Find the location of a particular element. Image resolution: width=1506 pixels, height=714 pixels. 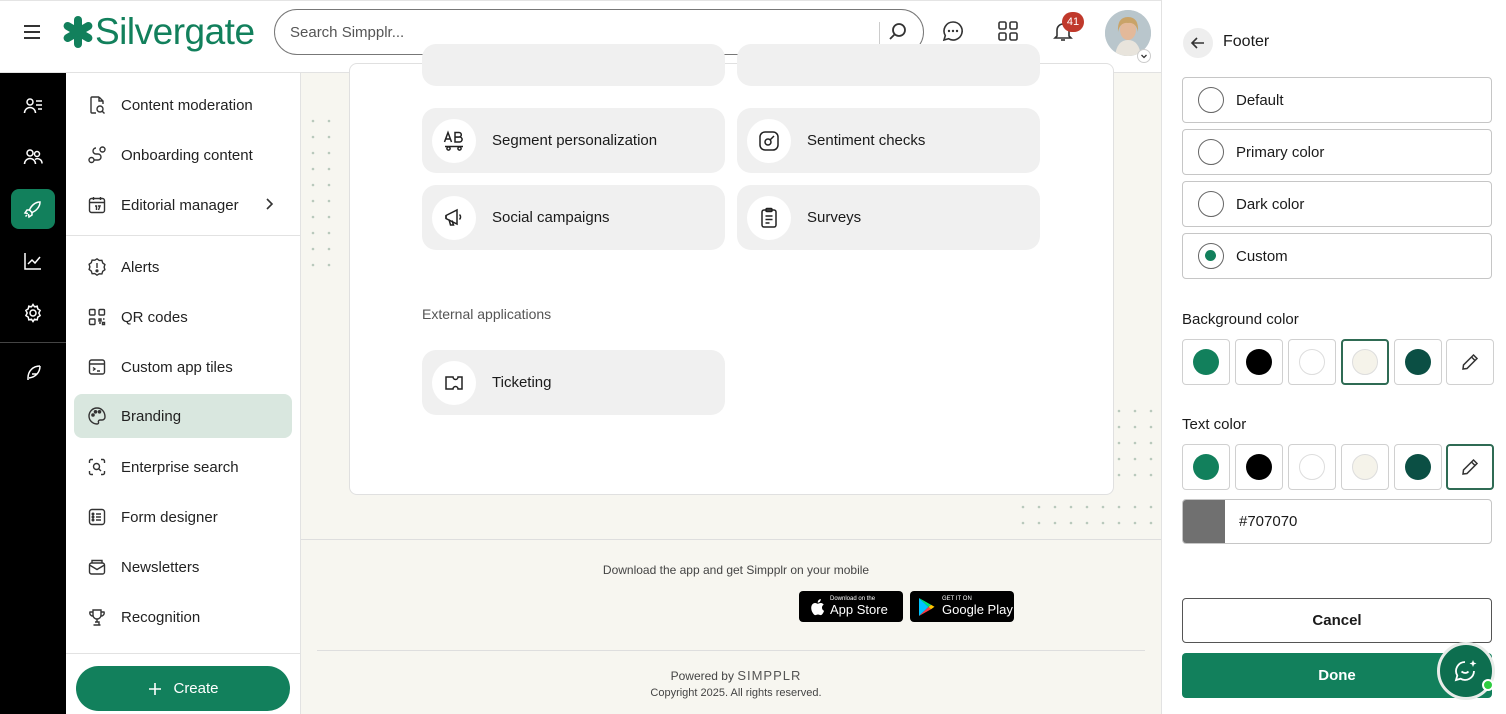

sidebar-item-label: Custom app tiles is located at coordinates (177, 367).